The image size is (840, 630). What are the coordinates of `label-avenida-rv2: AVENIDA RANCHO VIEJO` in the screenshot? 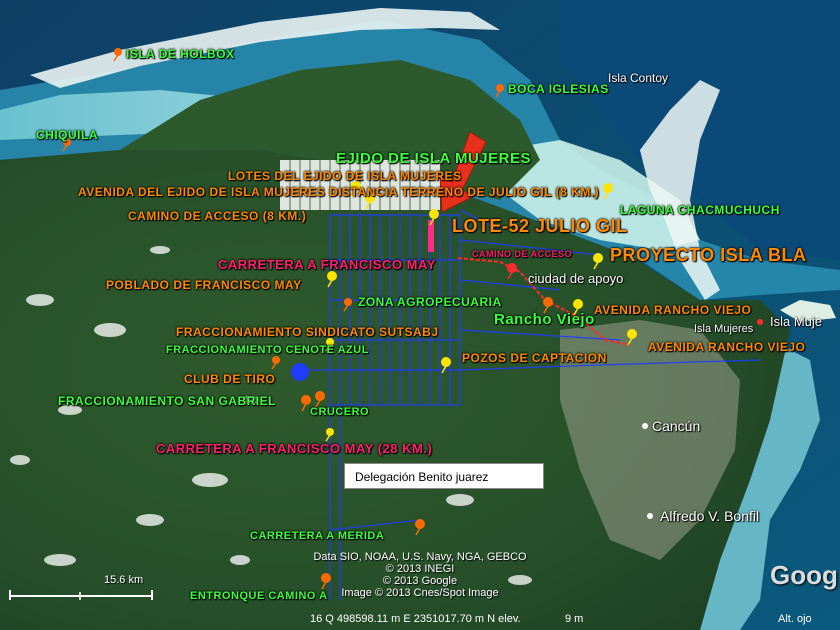 It's located at (727, 347).